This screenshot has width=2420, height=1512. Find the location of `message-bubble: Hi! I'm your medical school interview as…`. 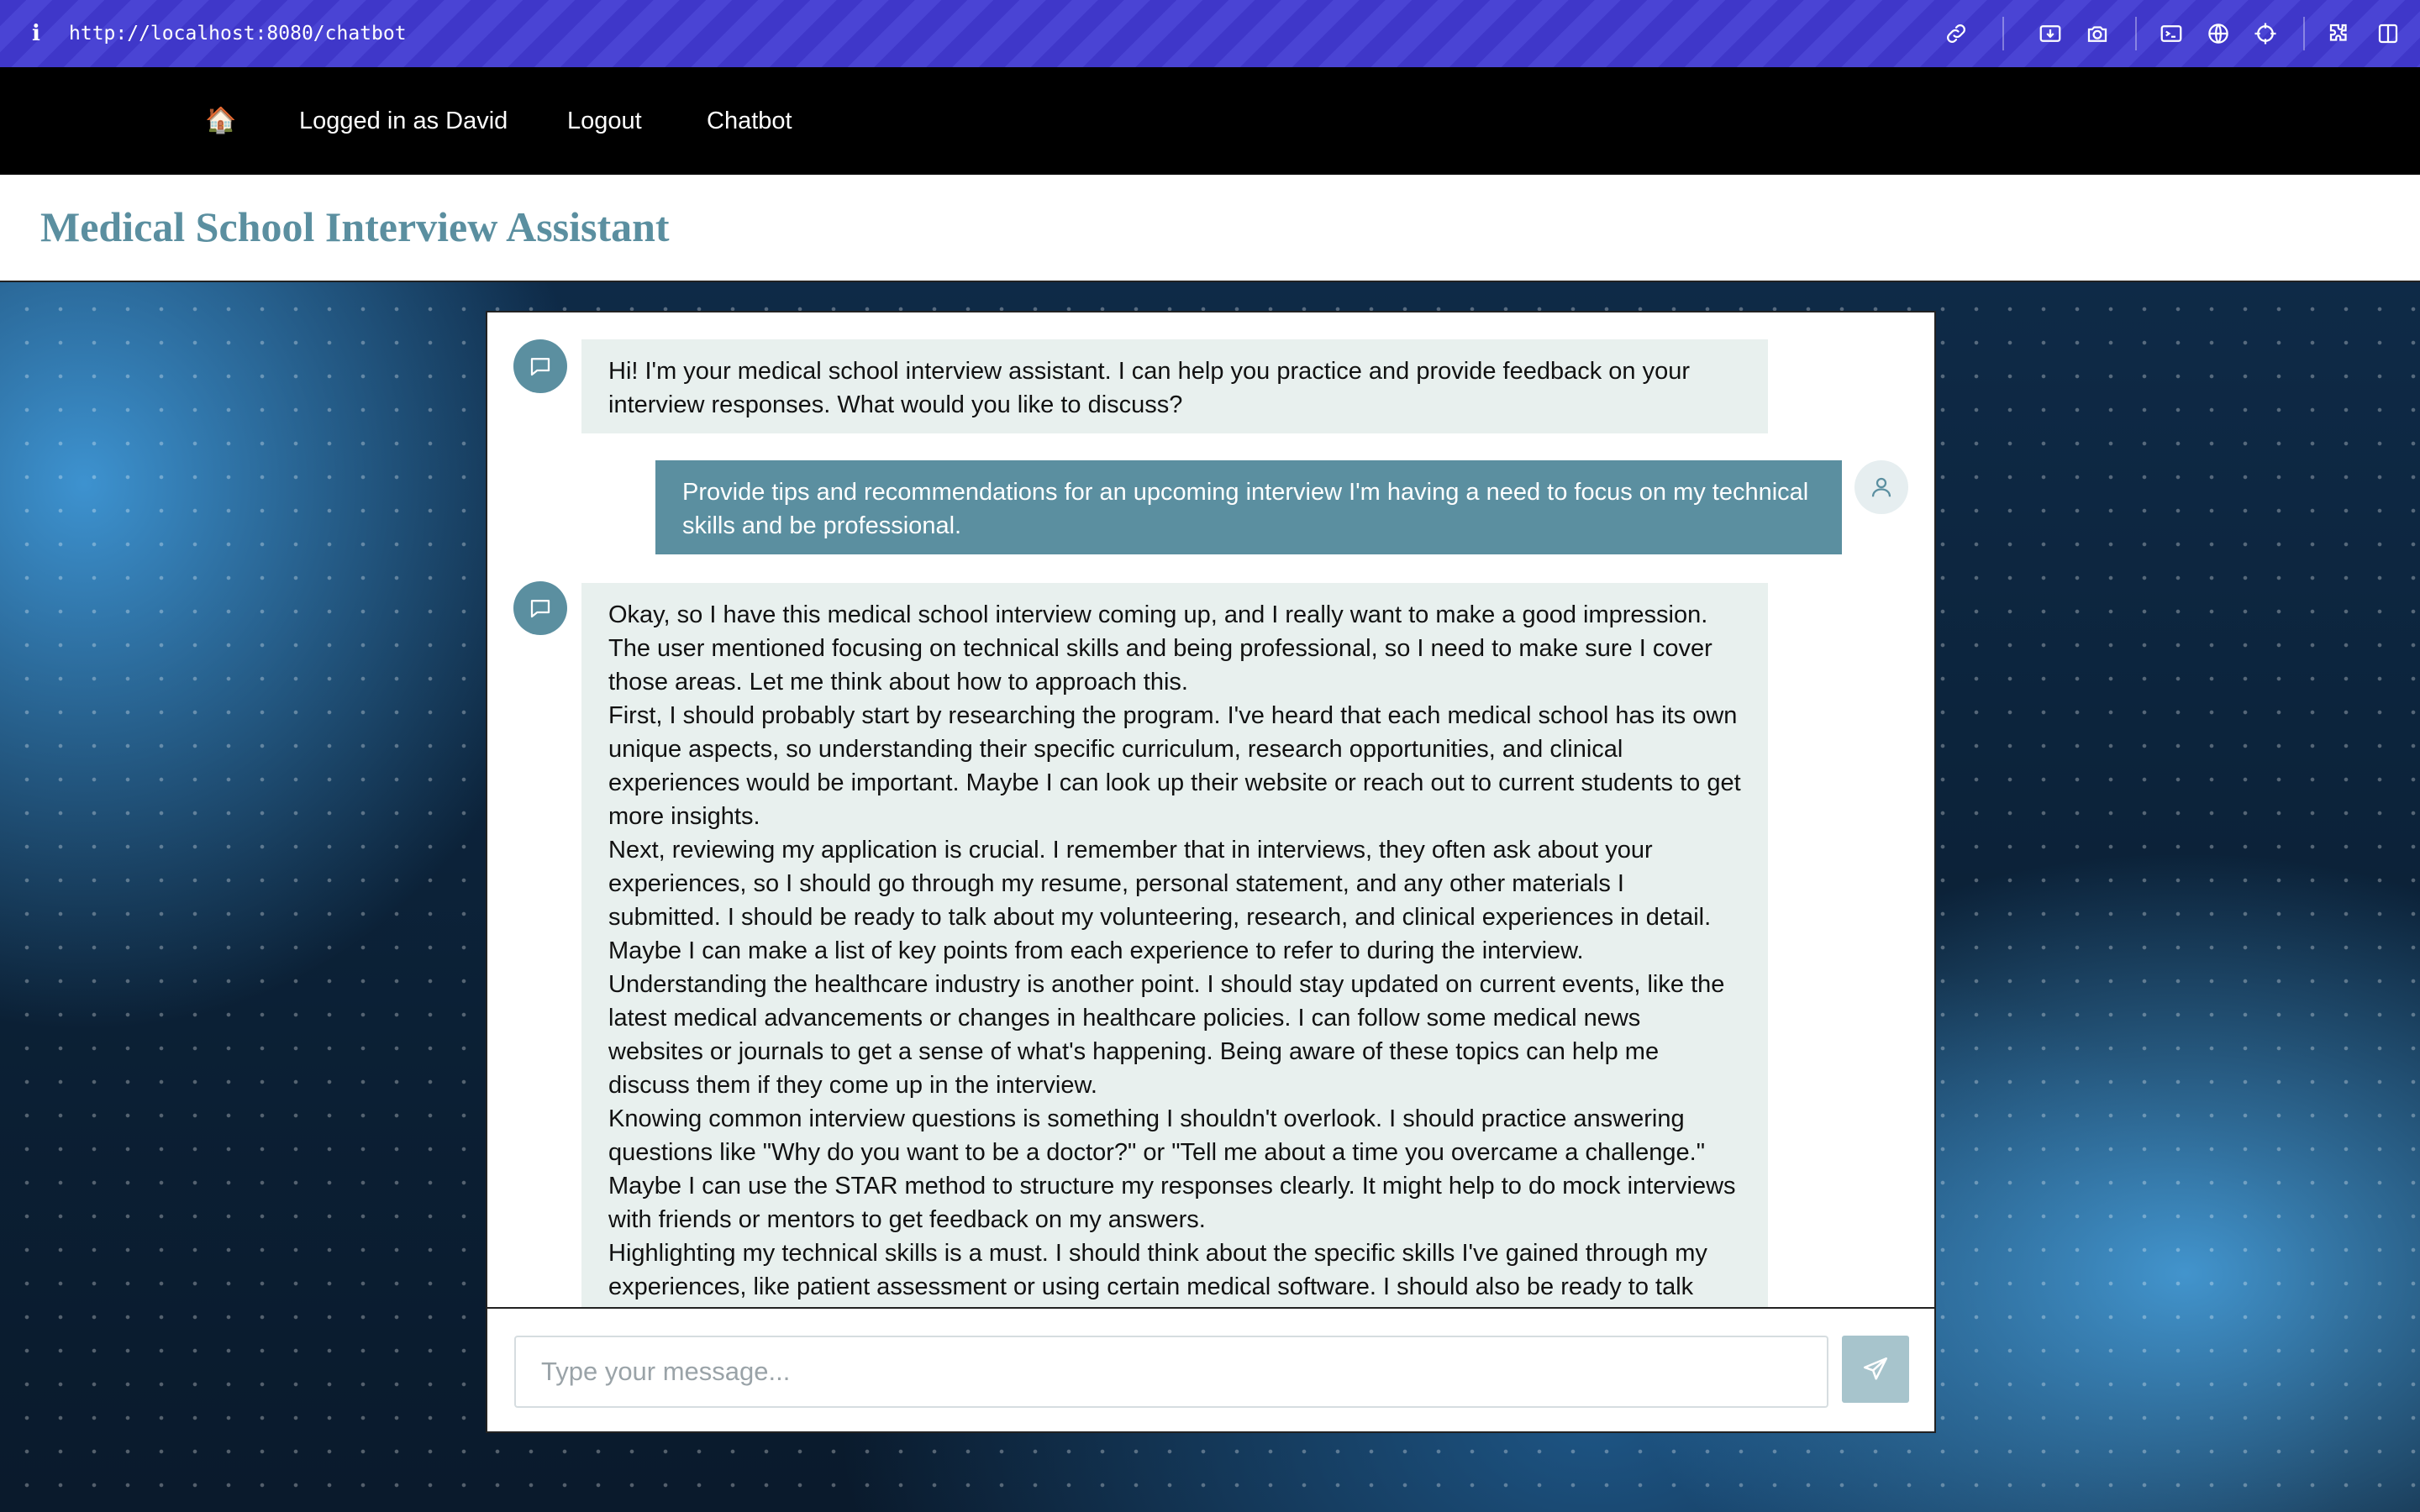

message-bubble: Hi! I'm your medical school interview as… is located at coordinates (1174, 386).